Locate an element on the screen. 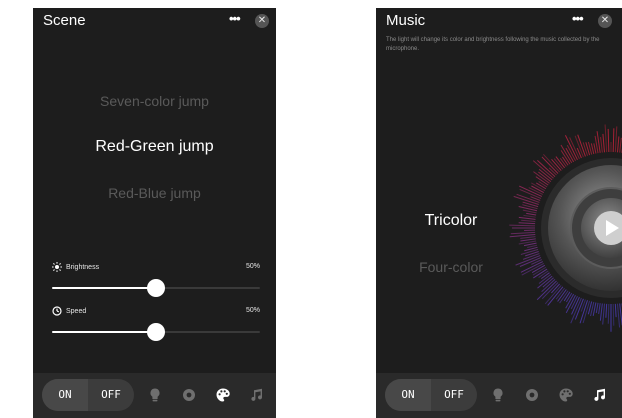 The height and width of the screenshot is (418, 622). scene-title: Scene is located at coordinates (64, 20).